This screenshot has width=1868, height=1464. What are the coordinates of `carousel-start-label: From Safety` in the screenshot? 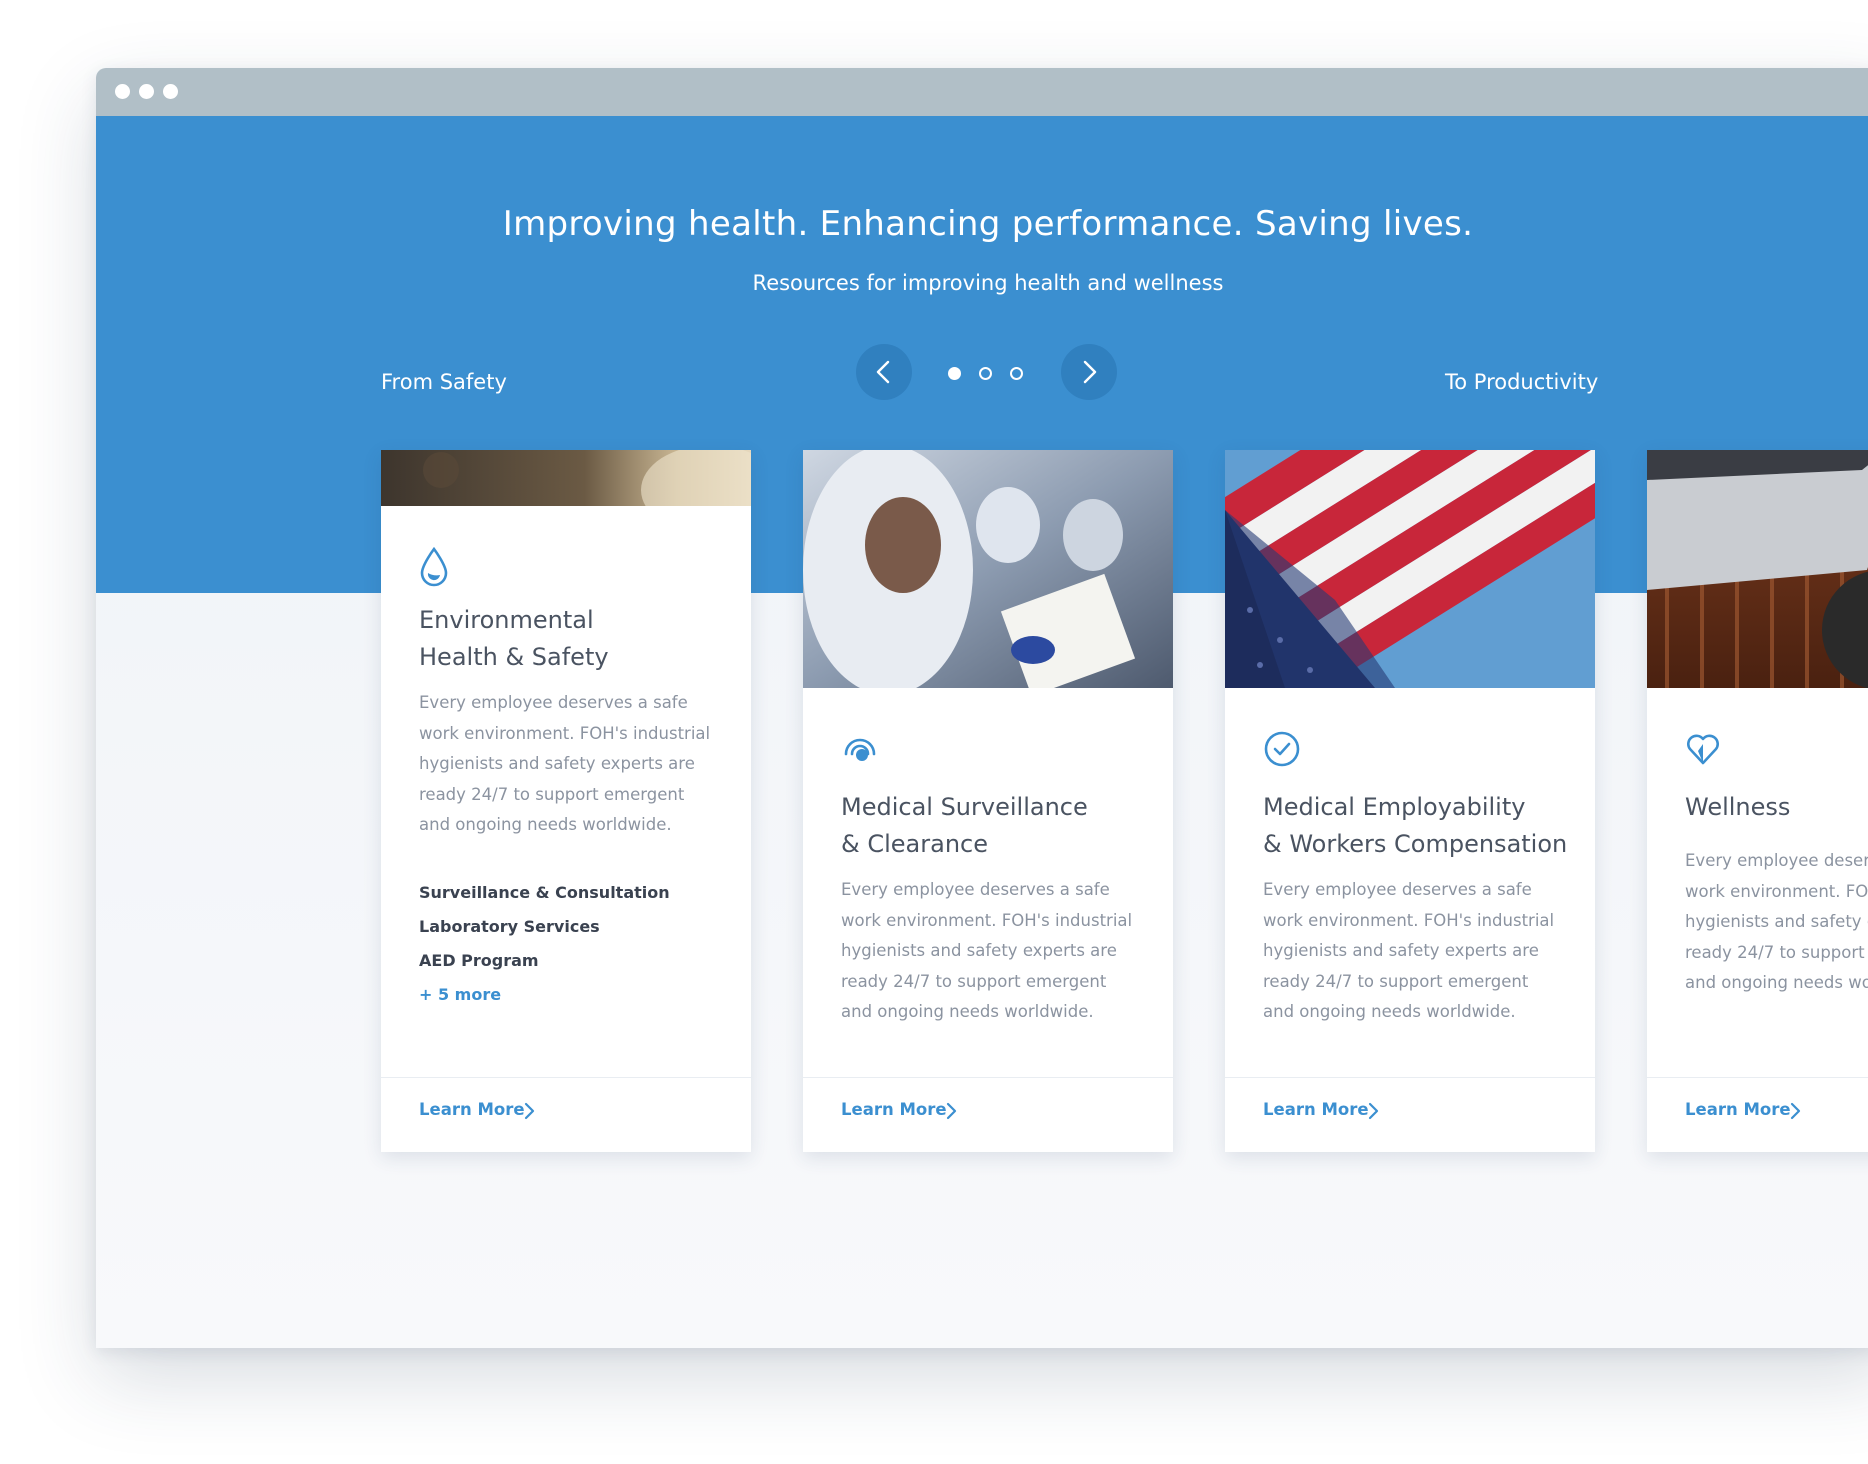 It's located at (444, 382).